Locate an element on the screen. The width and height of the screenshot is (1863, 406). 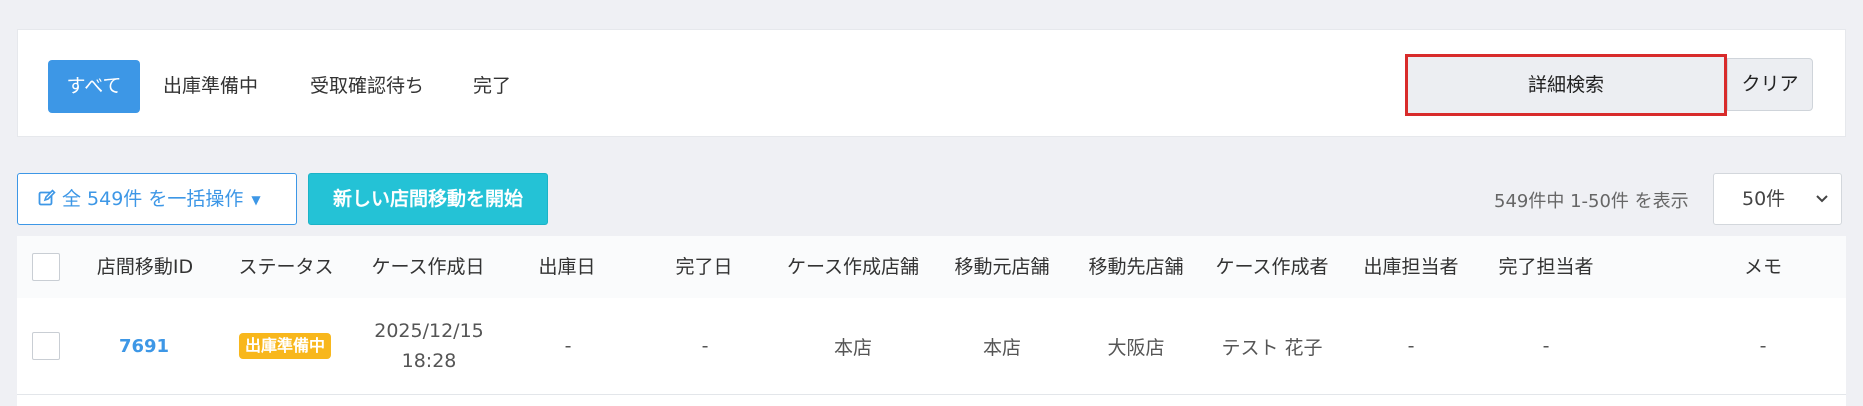
header-to-store: 移動先店舗 is located at coordinates (1135, 267).